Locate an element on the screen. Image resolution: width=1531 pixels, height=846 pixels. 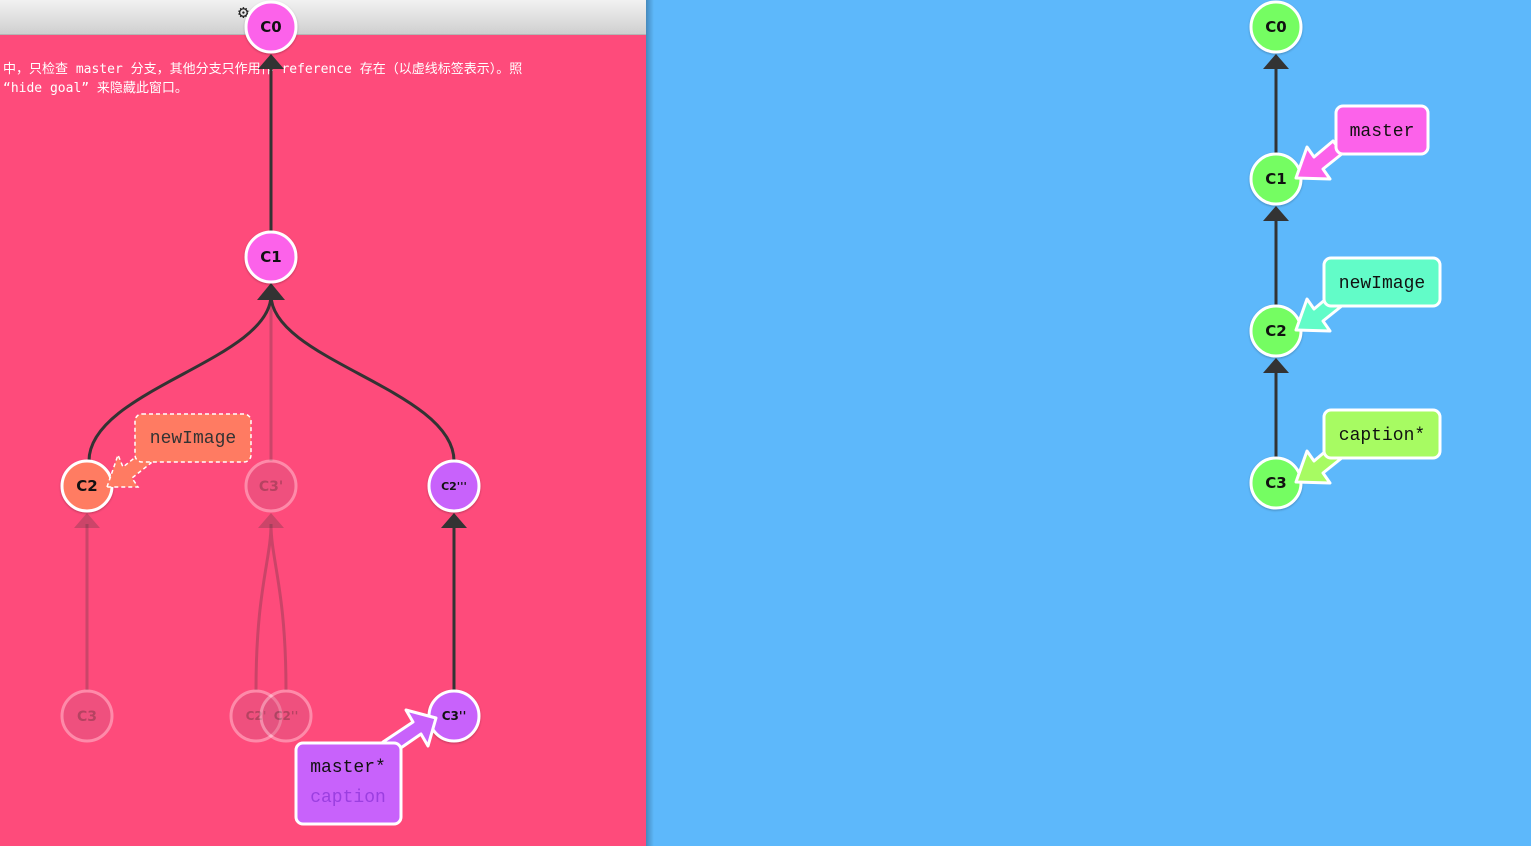
commit-label: C3'' is located at coordinates (454, 716).